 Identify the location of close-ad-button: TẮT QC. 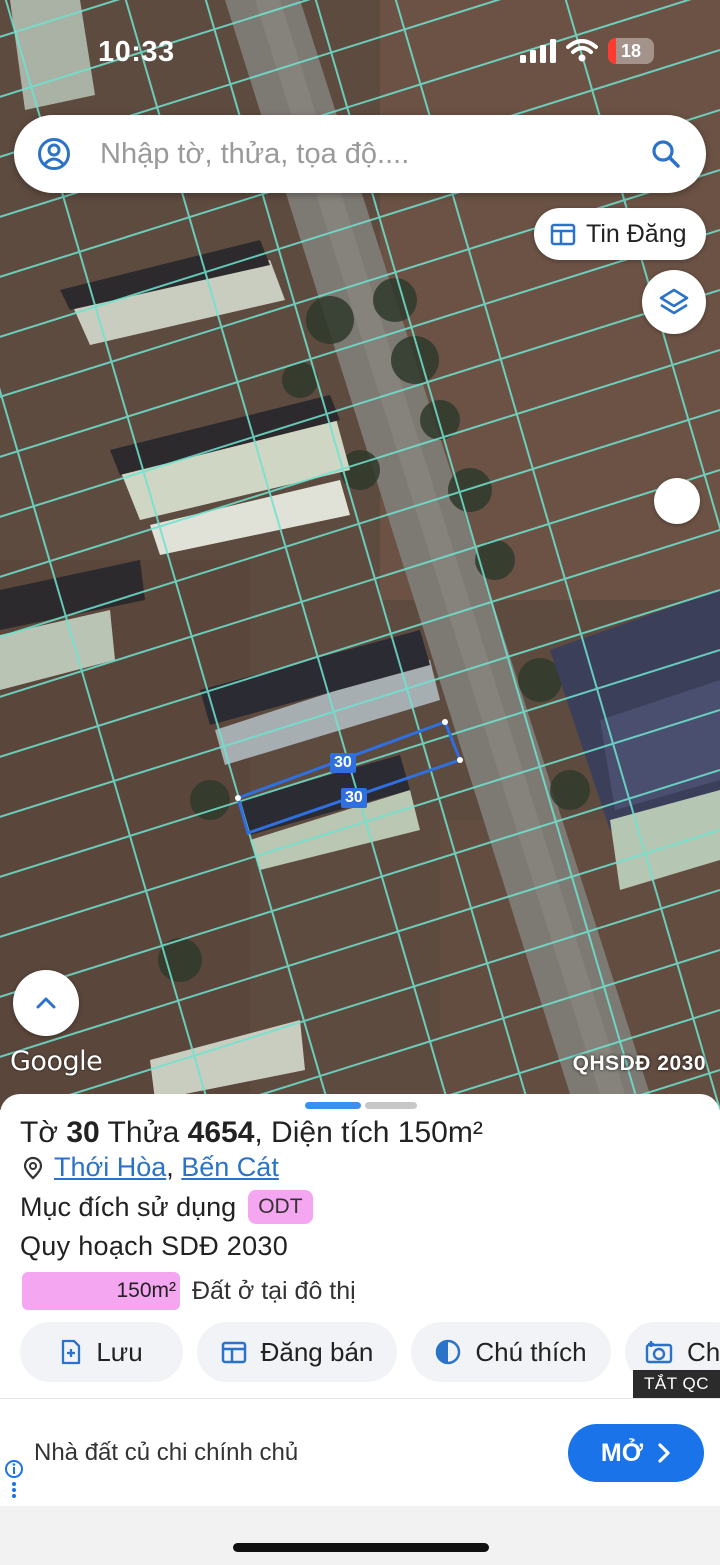
(676, 1384).